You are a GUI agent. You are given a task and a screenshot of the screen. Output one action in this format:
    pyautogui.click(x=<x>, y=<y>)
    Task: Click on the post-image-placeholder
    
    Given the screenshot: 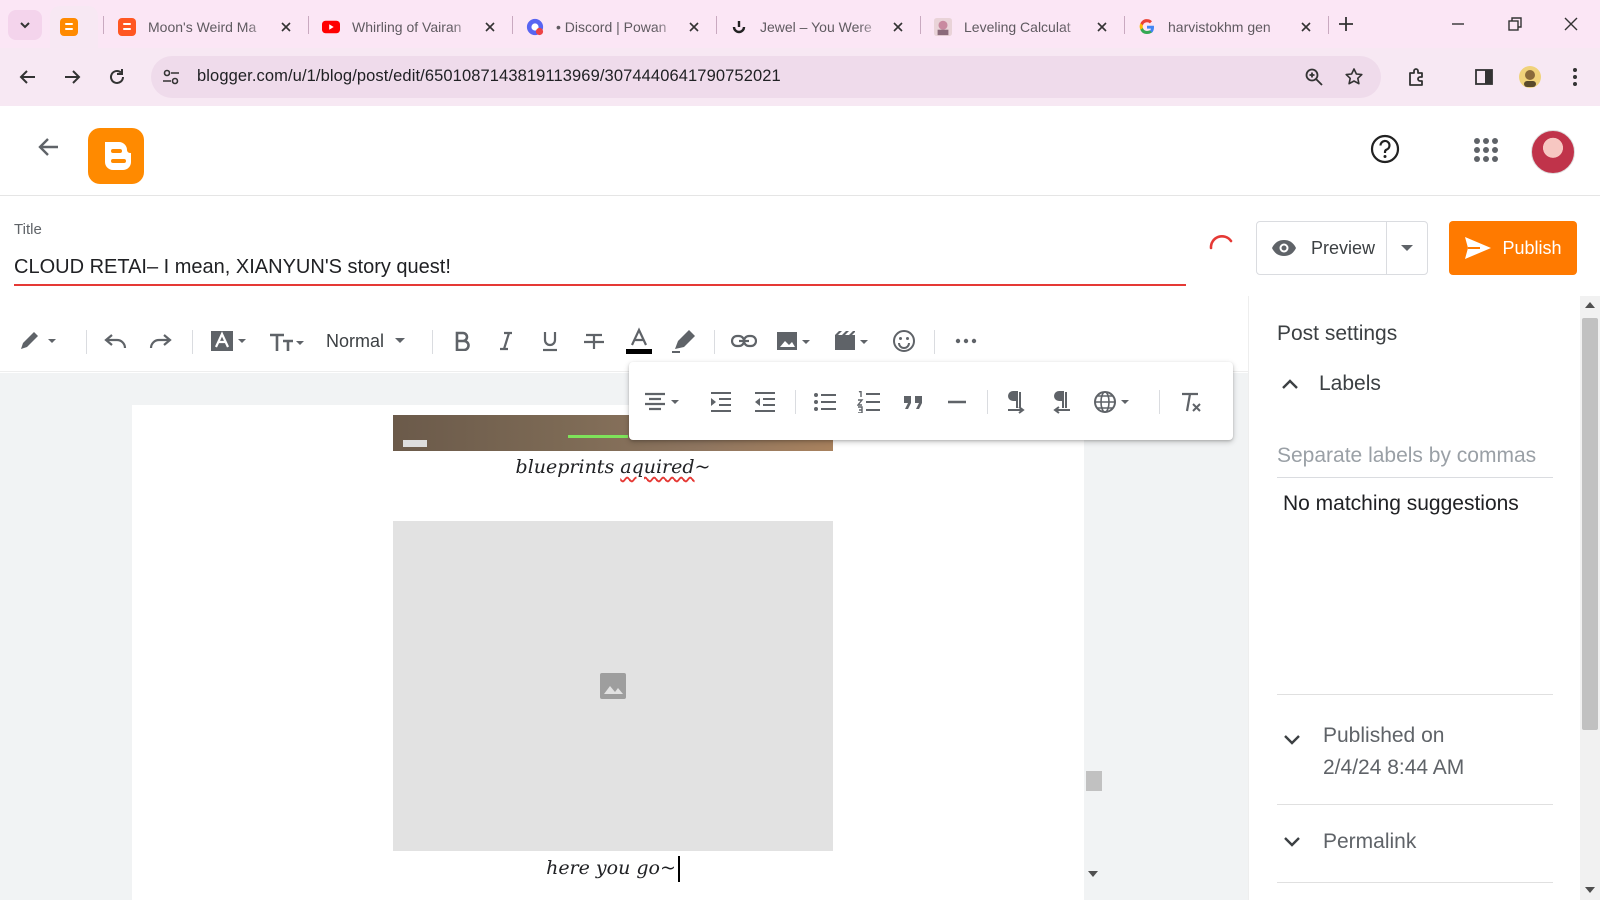 What is the action you would take?
    pyautogui.click(x=613, y=686)
    